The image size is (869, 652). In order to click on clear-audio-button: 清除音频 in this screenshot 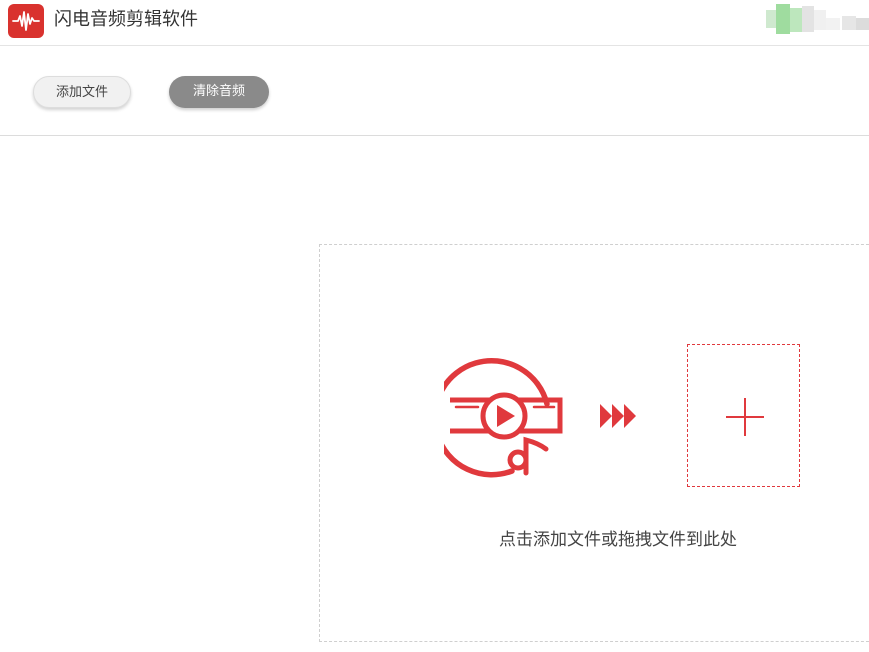, I will do `click(219, 92)`.